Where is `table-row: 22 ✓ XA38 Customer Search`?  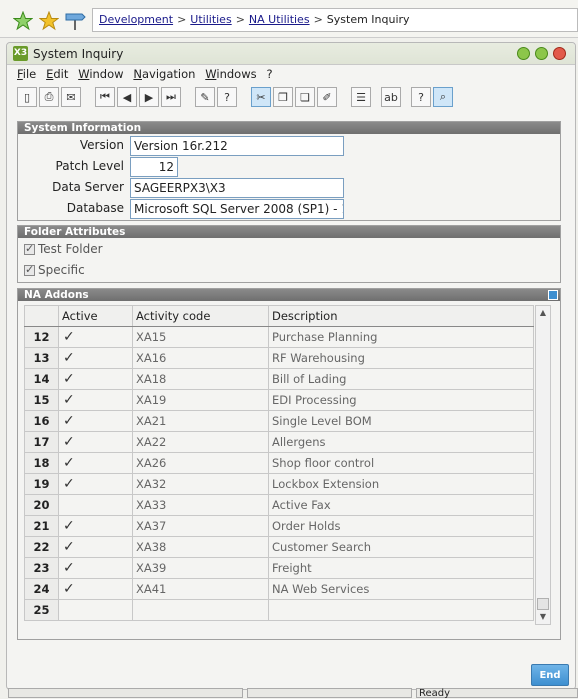
table-row: 22 ✓ XA38 Customer Search is located at coordinates (279, 547).